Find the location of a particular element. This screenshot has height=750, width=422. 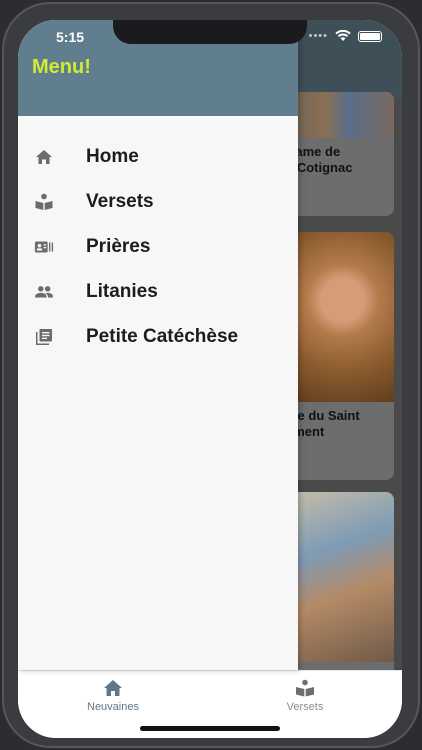

device-notch is located at coordinates (210, 32).